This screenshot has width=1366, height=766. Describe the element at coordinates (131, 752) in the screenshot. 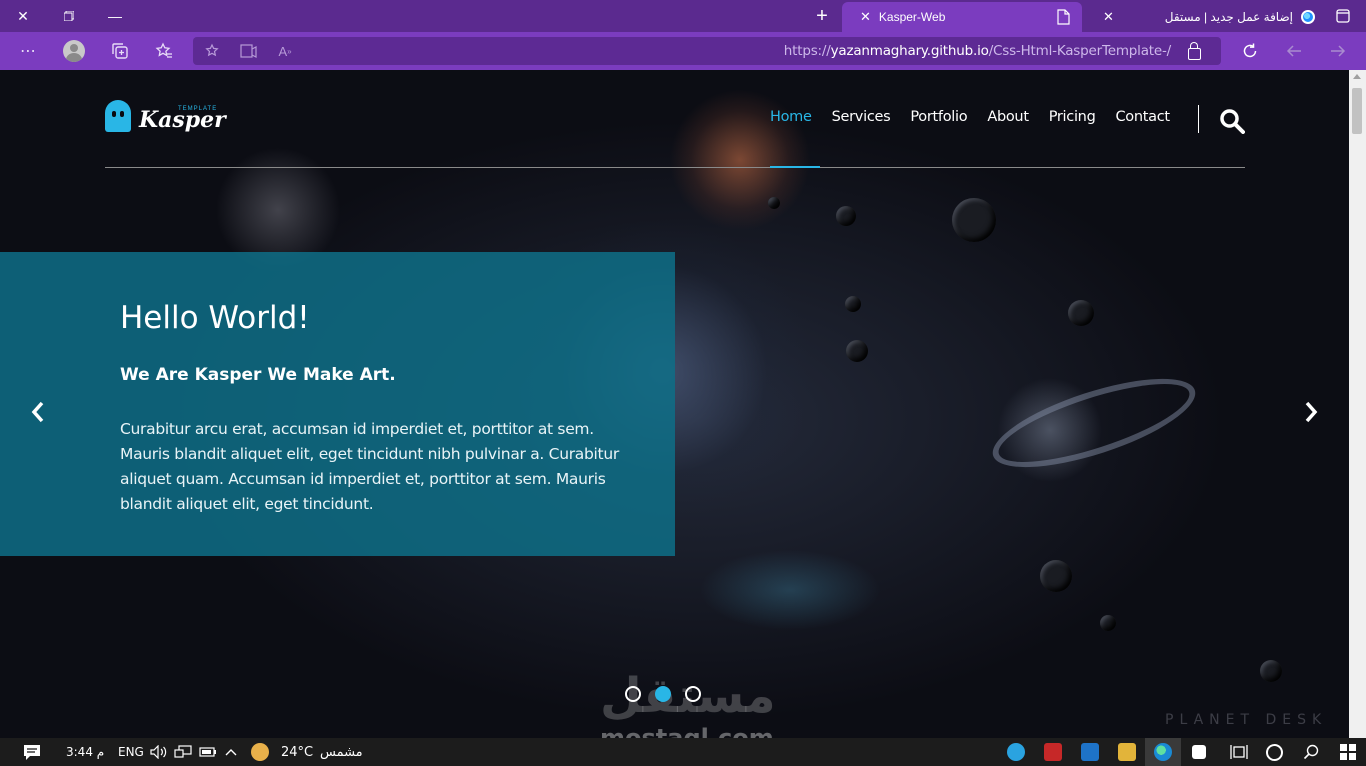

I see `language-indicator: ENG` at that location.